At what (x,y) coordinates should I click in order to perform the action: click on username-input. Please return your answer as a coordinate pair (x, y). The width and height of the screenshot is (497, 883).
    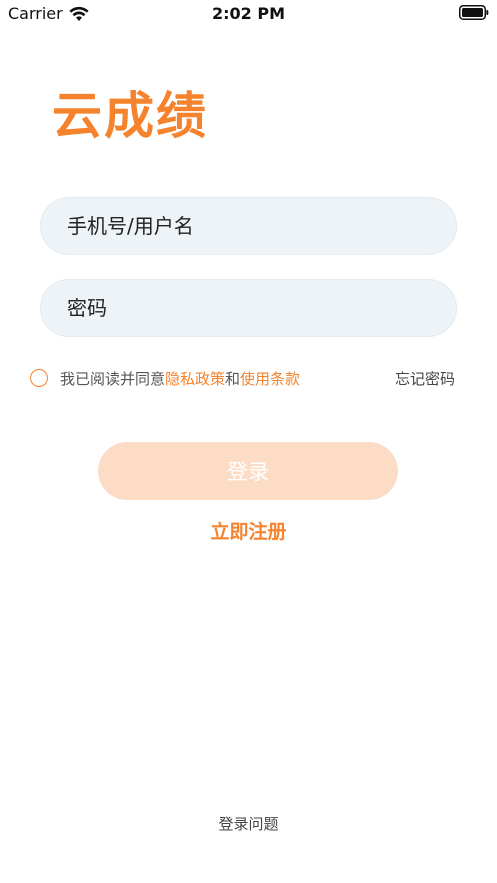
    Looking at the image, I should click on (248, 226).